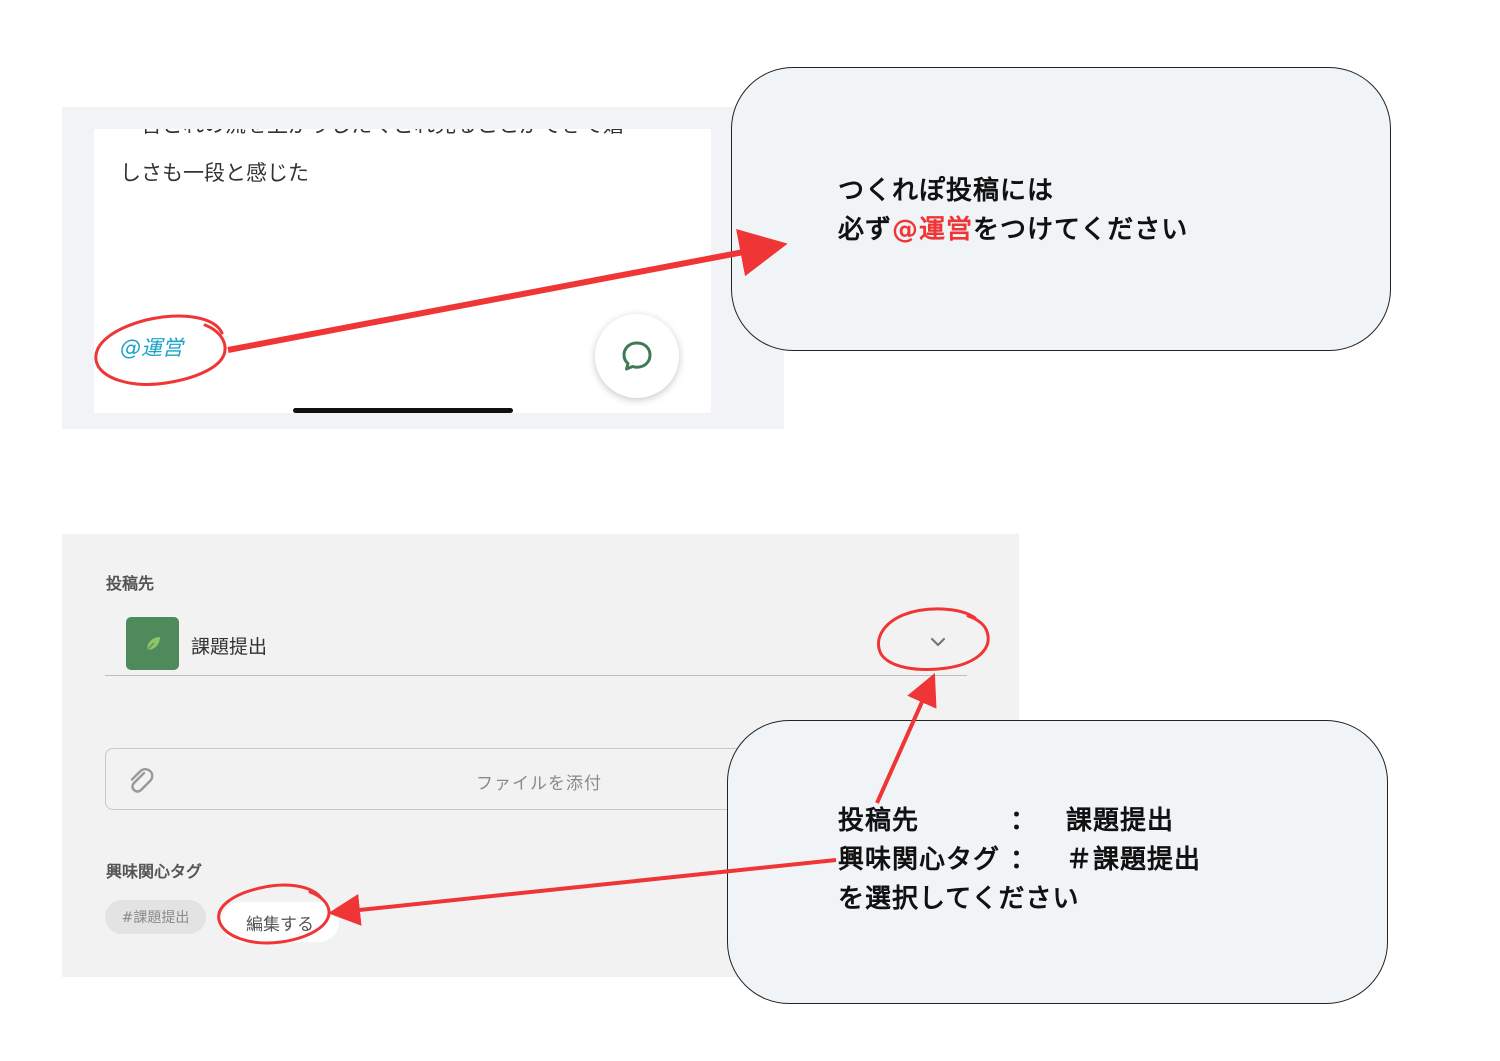  I want to click on channel-avatar, so click(152, 643).